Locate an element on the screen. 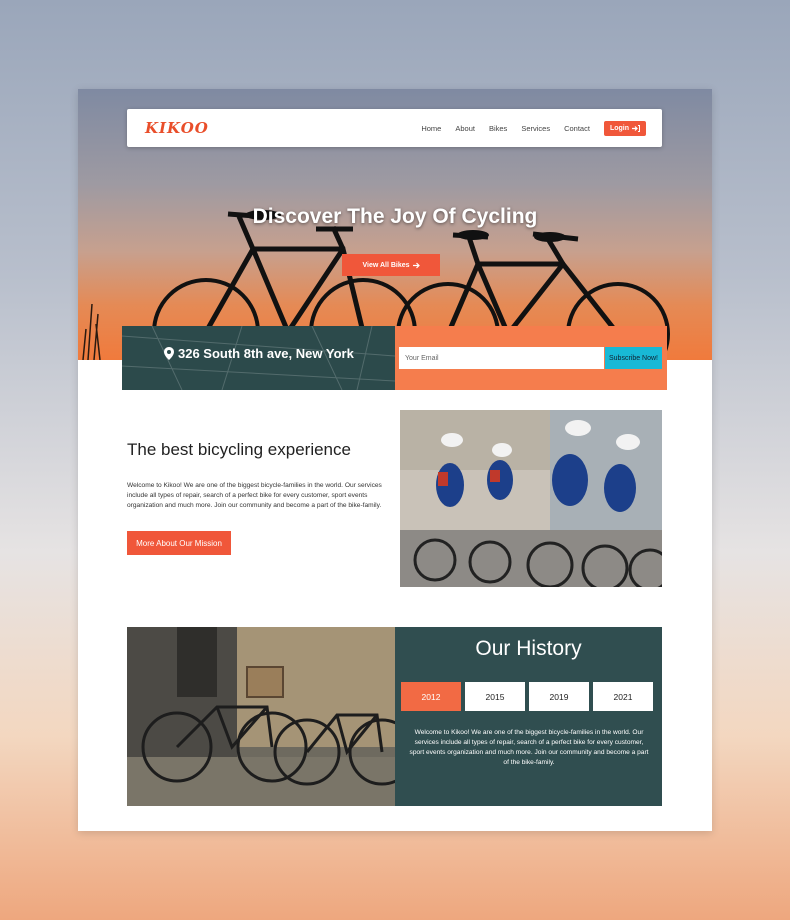 The height and width of the screenshot is (920, 790). nav-item-about: About is located at coordinates (465, 128).